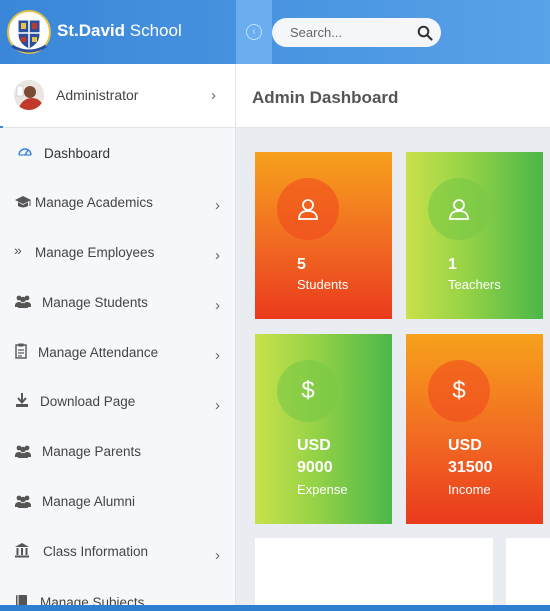 The height and width of the screenshot is (611, 550). I want to click on avatar, so click(29, 95).